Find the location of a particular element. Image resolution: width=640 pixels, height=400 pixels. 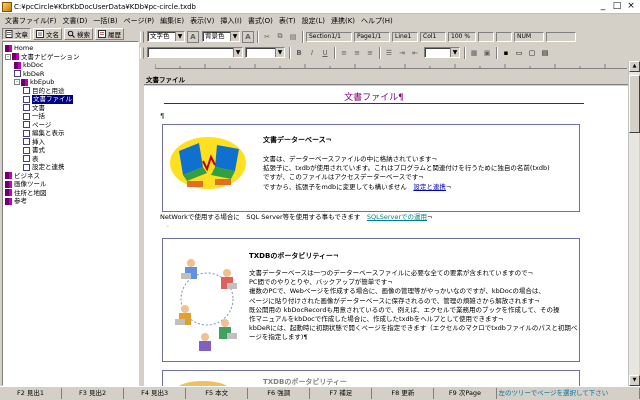

tab-history: 履歴 is located at coordinates (109, 34).